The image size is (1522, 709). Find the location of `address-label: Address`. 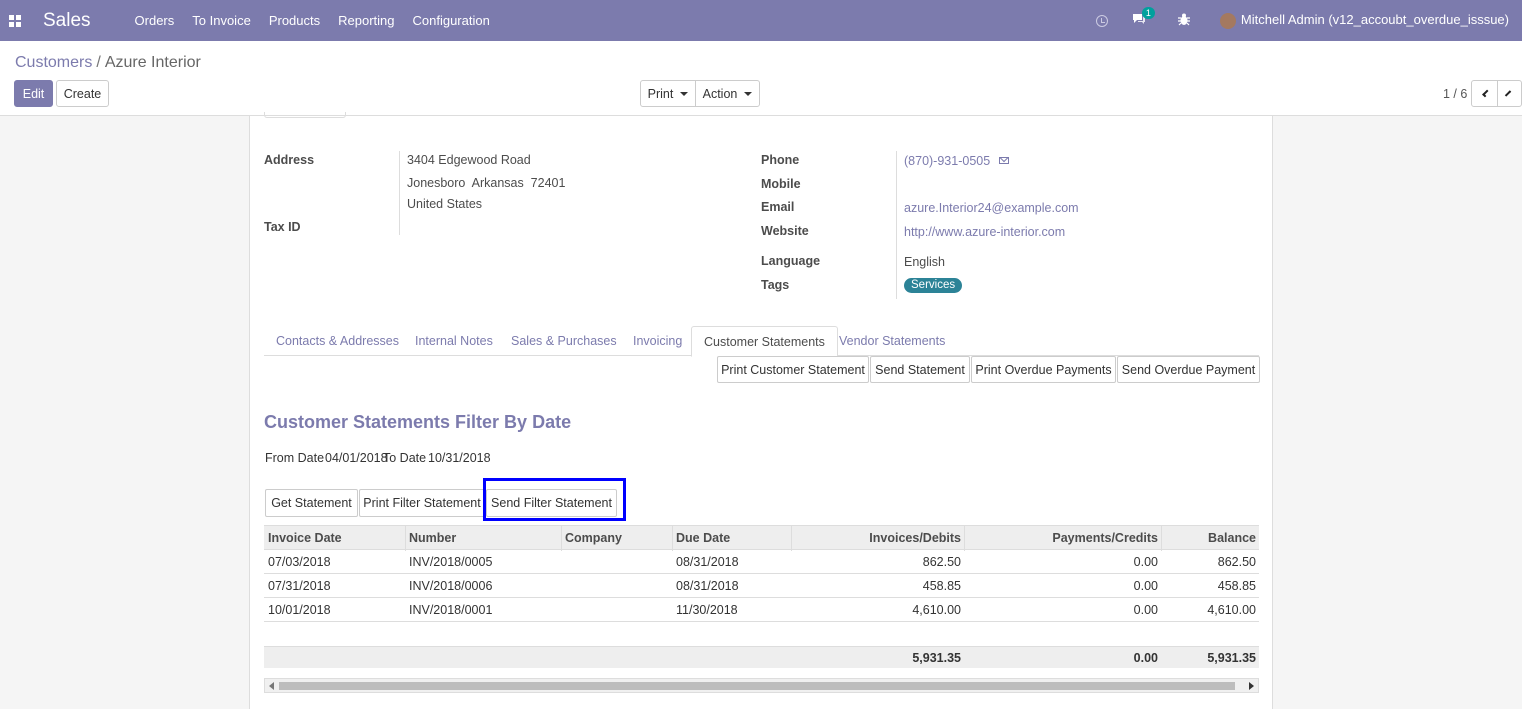

address-label: Address is located at coordinates (289, 160).